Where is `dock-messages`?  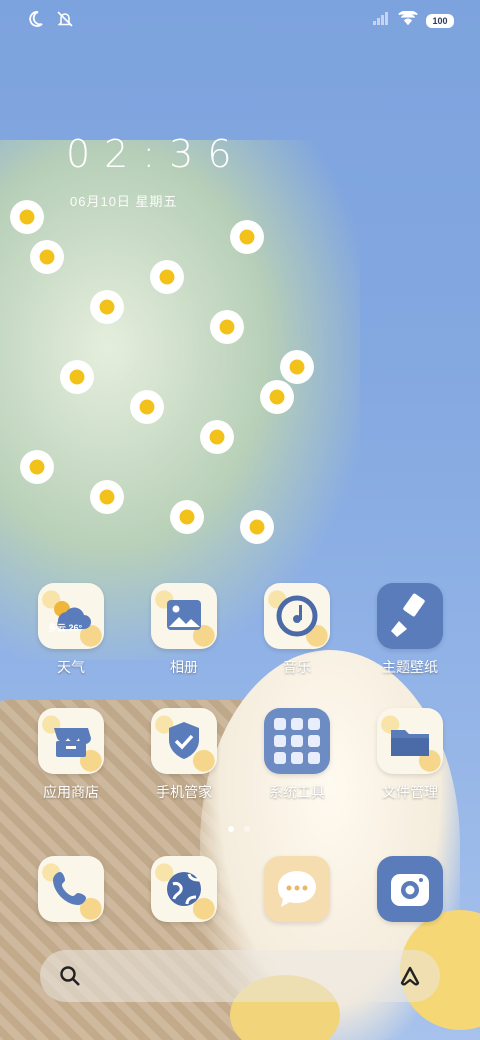 dock-messages is located at coordinates (297, 889).